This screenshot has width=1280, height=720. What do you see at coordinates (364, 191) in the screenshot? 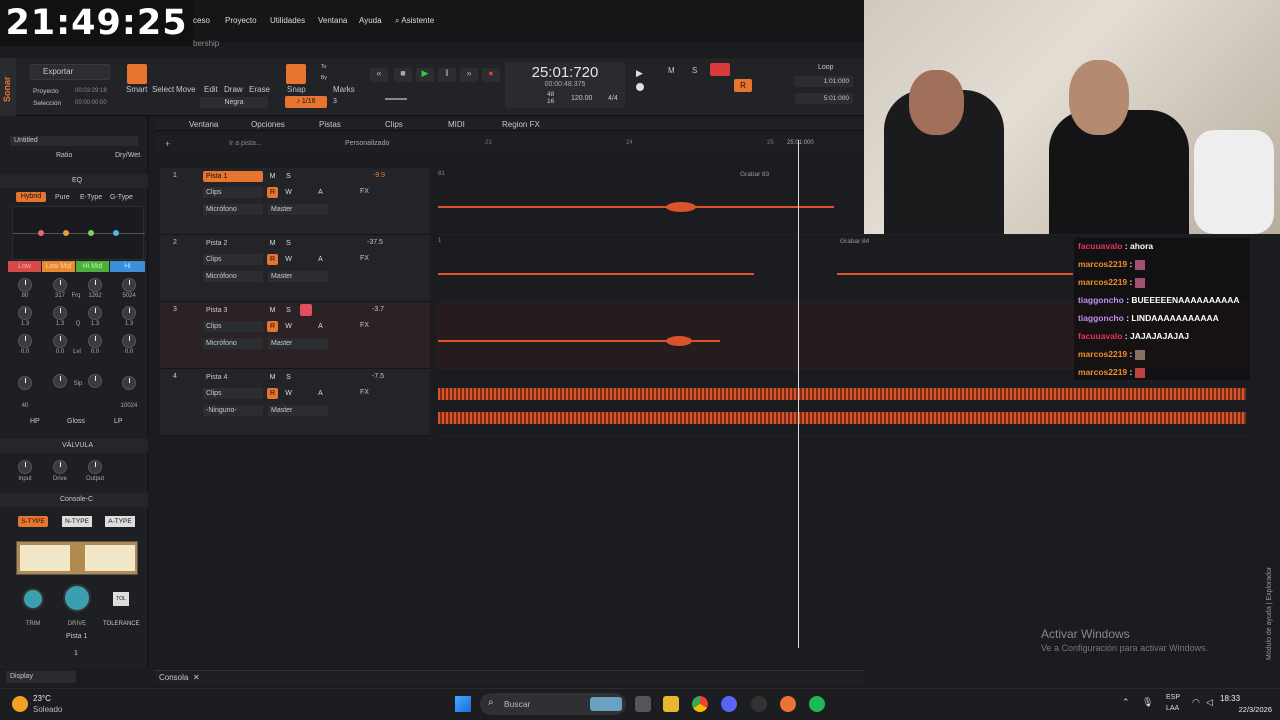
I see `track-1-fx: FX` at bounding box center [364, 191].